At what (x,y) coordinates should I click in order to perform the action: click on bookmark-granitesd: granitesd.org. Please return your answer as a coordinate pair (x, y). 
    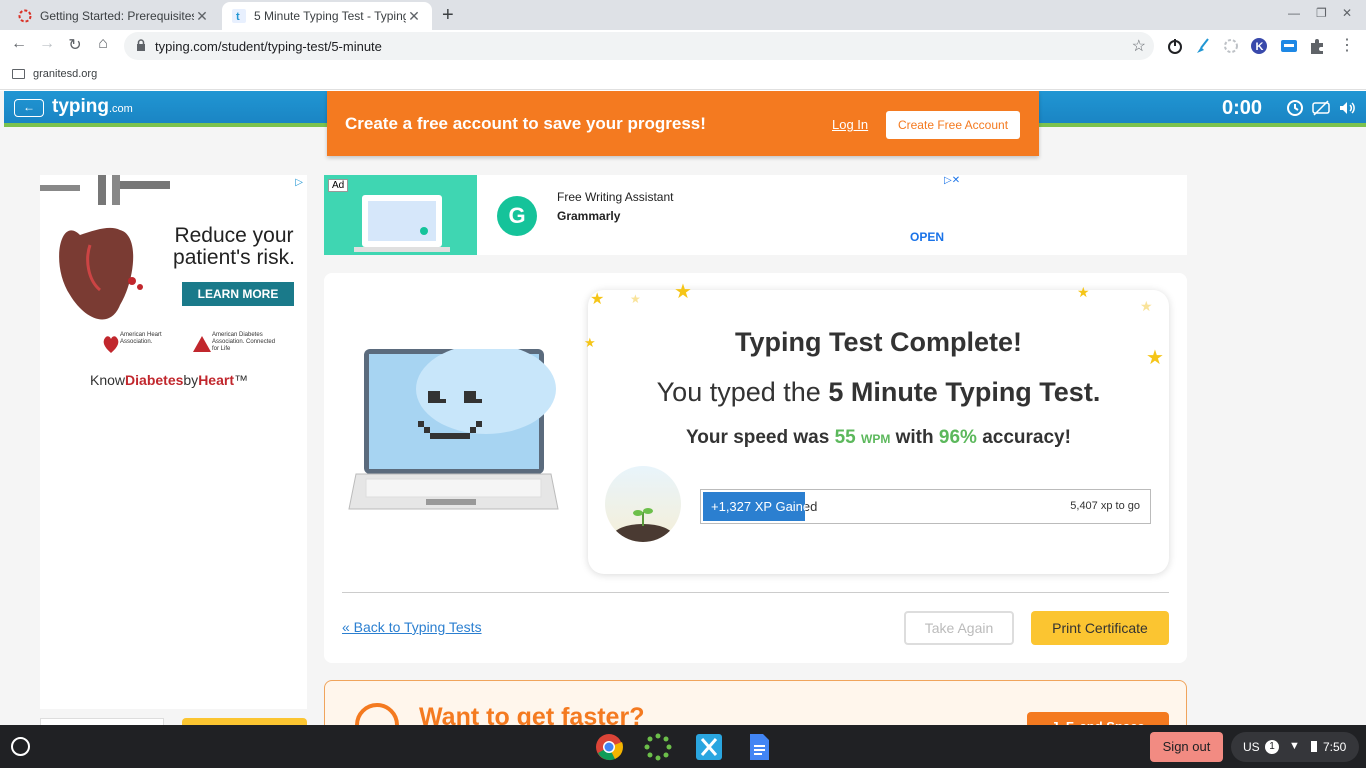
    Looking at the image, I should click on (54, 74).